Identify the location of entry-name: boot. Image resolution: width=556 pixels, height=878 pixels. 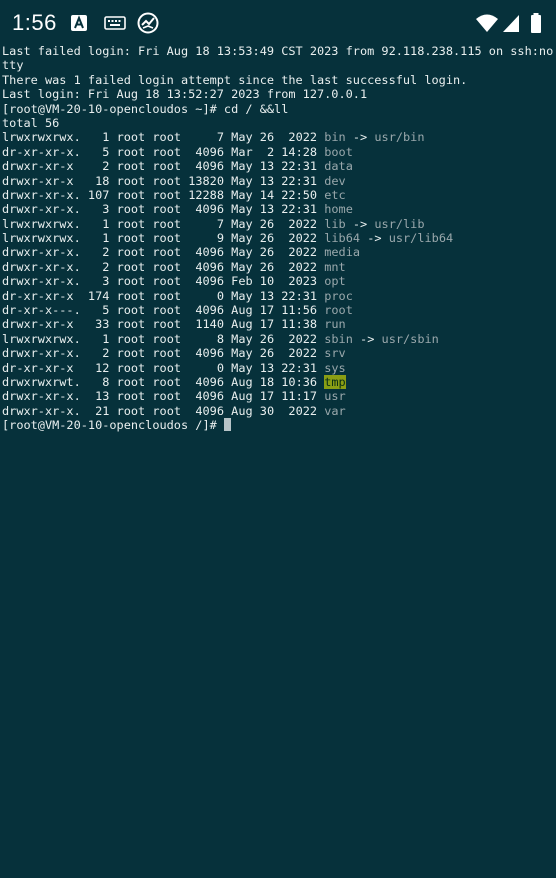
(338, 151).